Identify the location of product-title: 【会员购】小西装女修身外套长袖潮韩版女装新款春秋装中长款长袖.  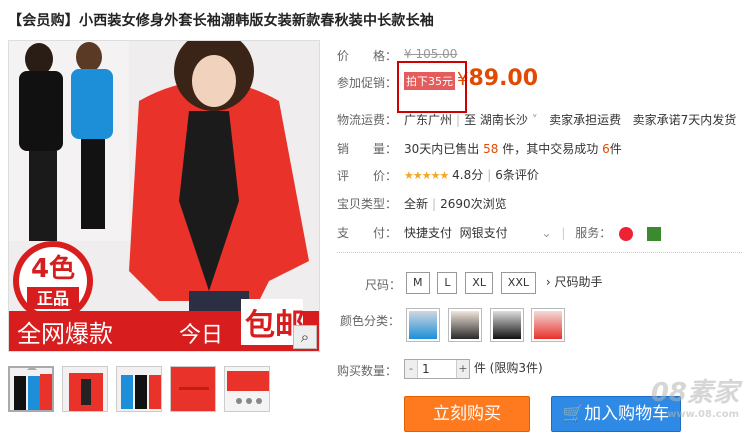
(221, 21).